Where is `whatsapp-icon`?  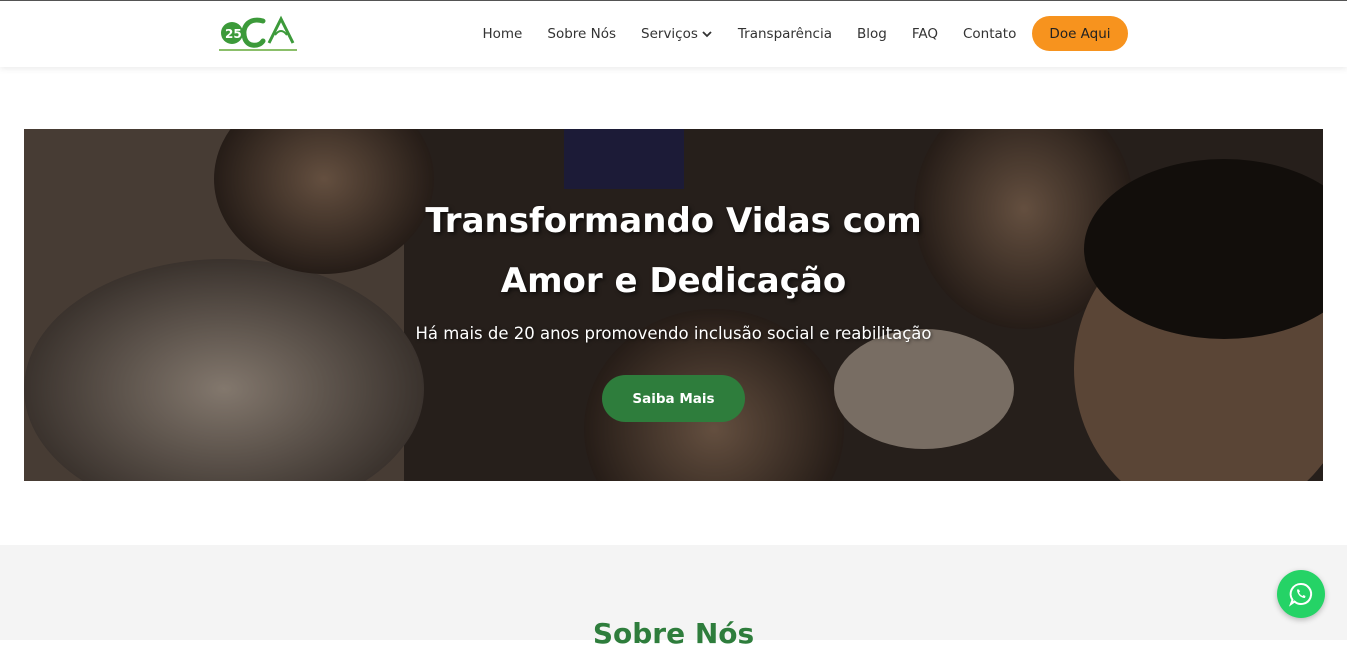 whatsapp-icon is located at coordinates (1300, 594).